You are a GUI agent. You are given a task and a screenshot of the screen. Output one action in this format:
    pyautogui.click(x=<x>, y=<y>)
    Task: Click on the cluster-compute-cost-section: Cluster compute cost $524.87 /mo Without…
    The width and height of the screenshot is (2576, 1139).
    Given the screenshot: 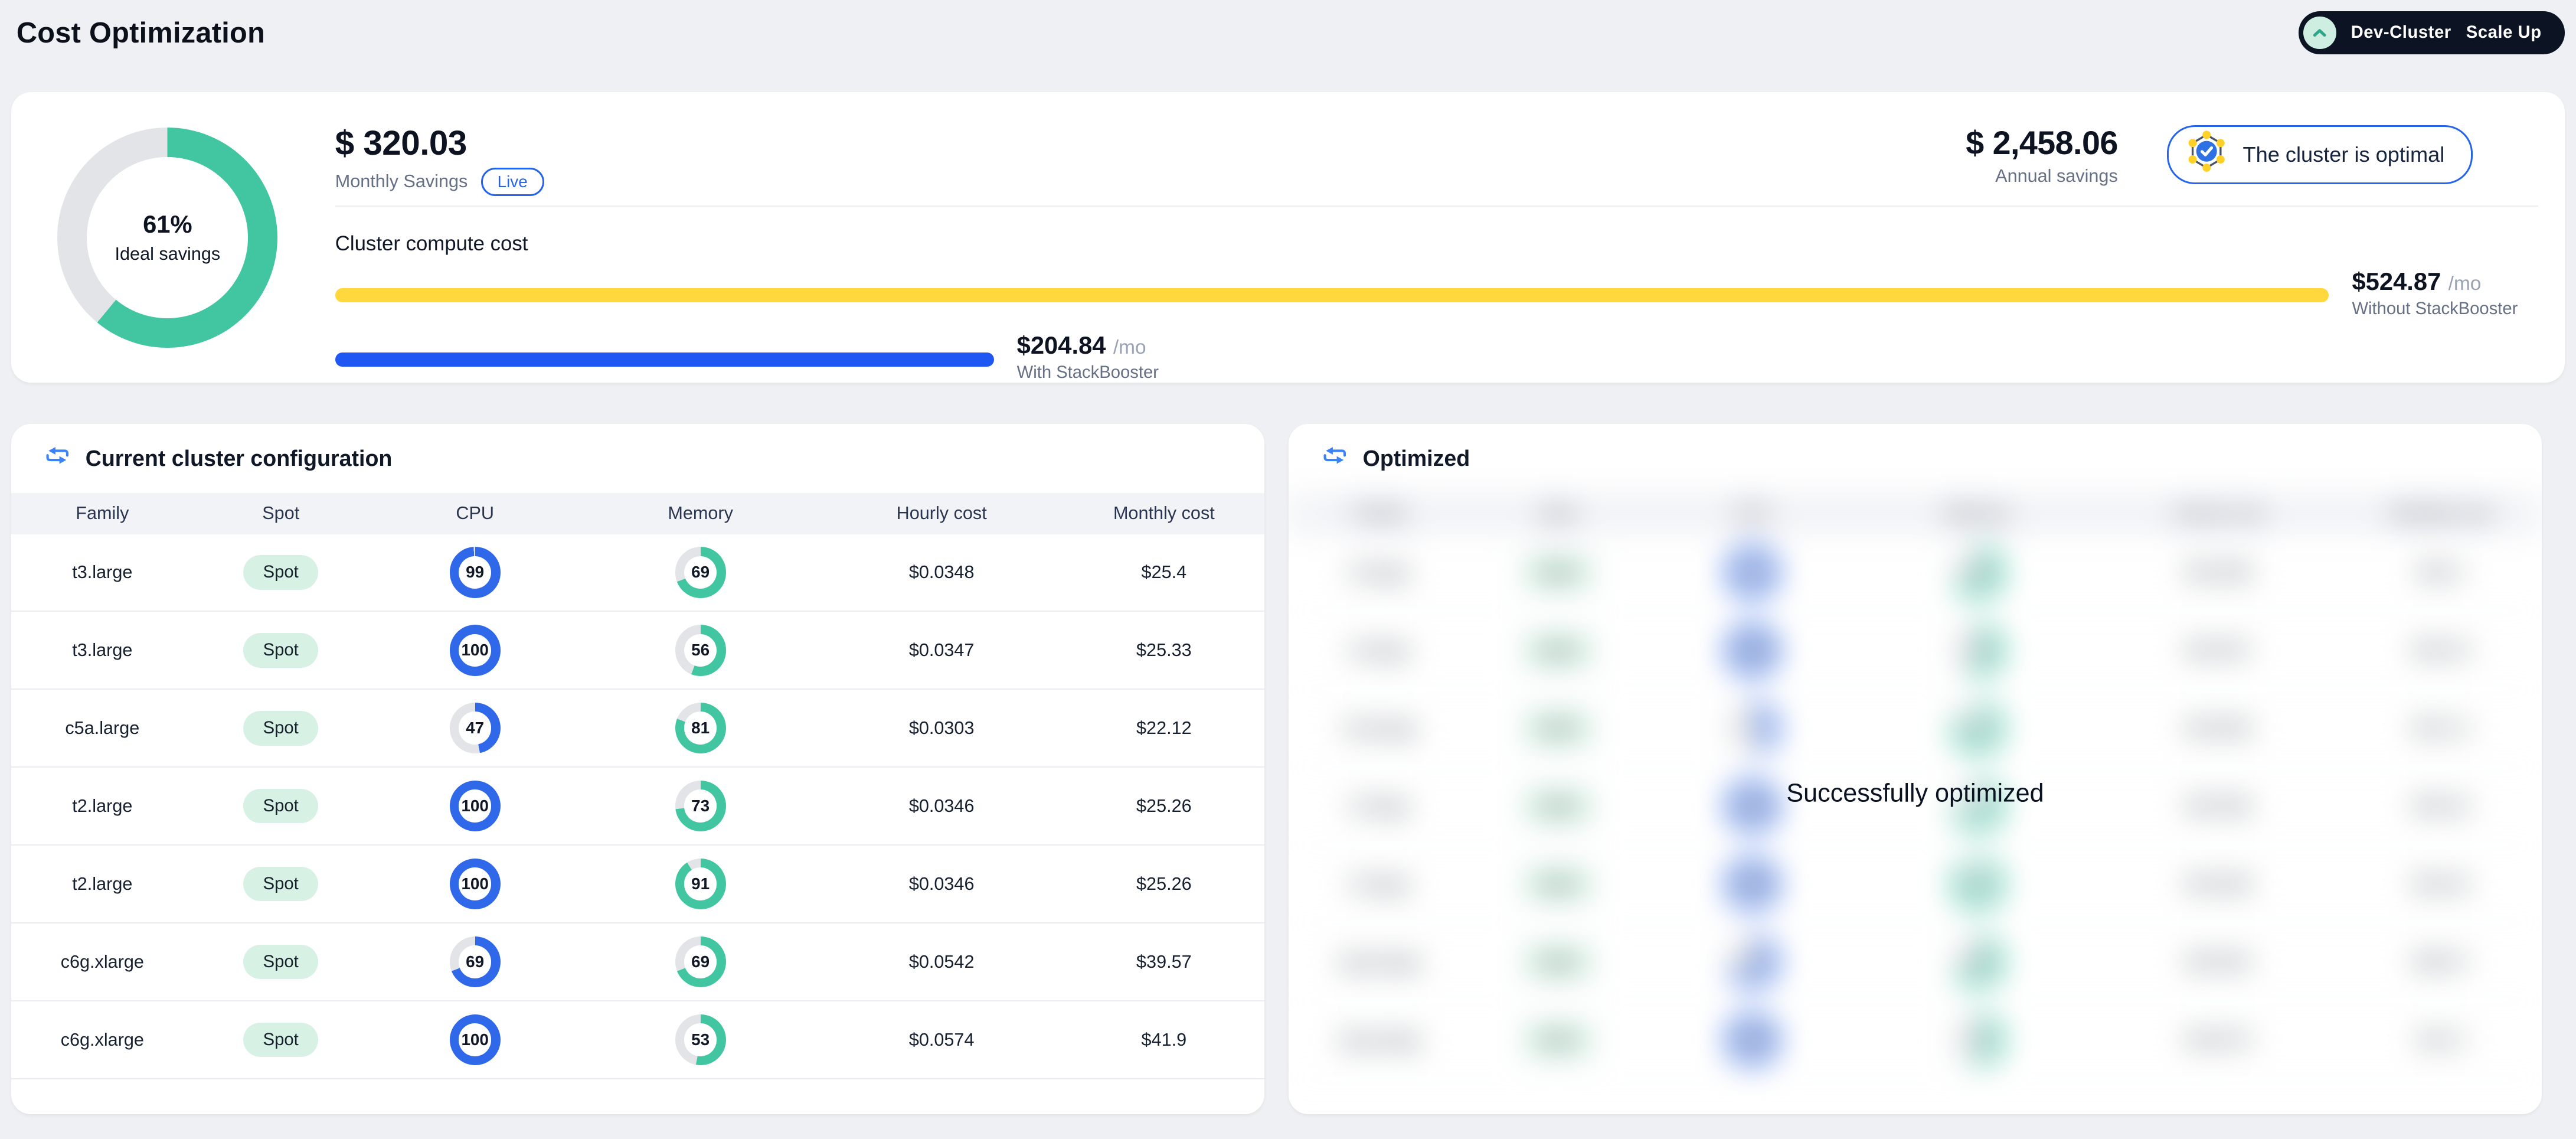 What is the action you would take?
    pyautogui.click(x=1436, y=295)
    